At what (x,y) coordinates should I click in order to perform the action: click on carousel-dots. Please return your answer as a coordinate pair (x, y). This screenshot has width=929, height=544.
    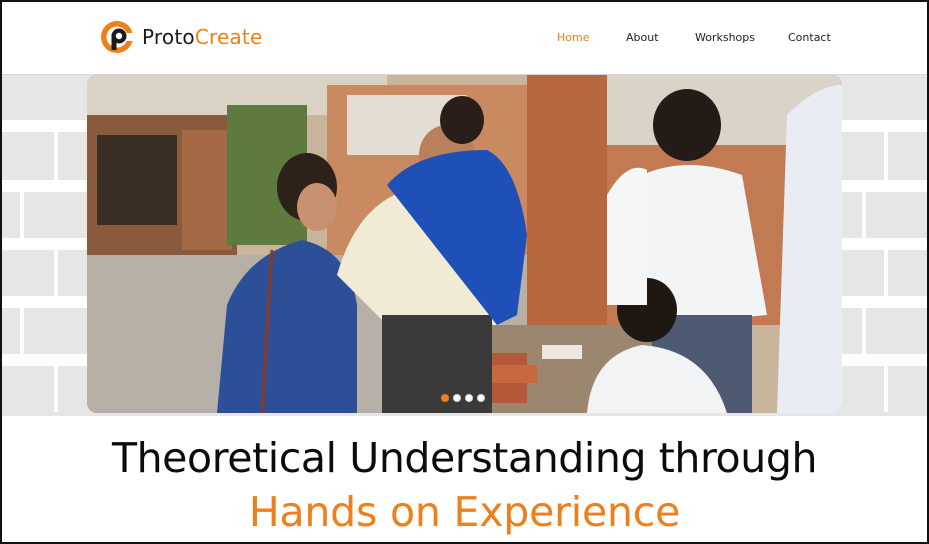
    Looking at the image, I should click on (463, 398).